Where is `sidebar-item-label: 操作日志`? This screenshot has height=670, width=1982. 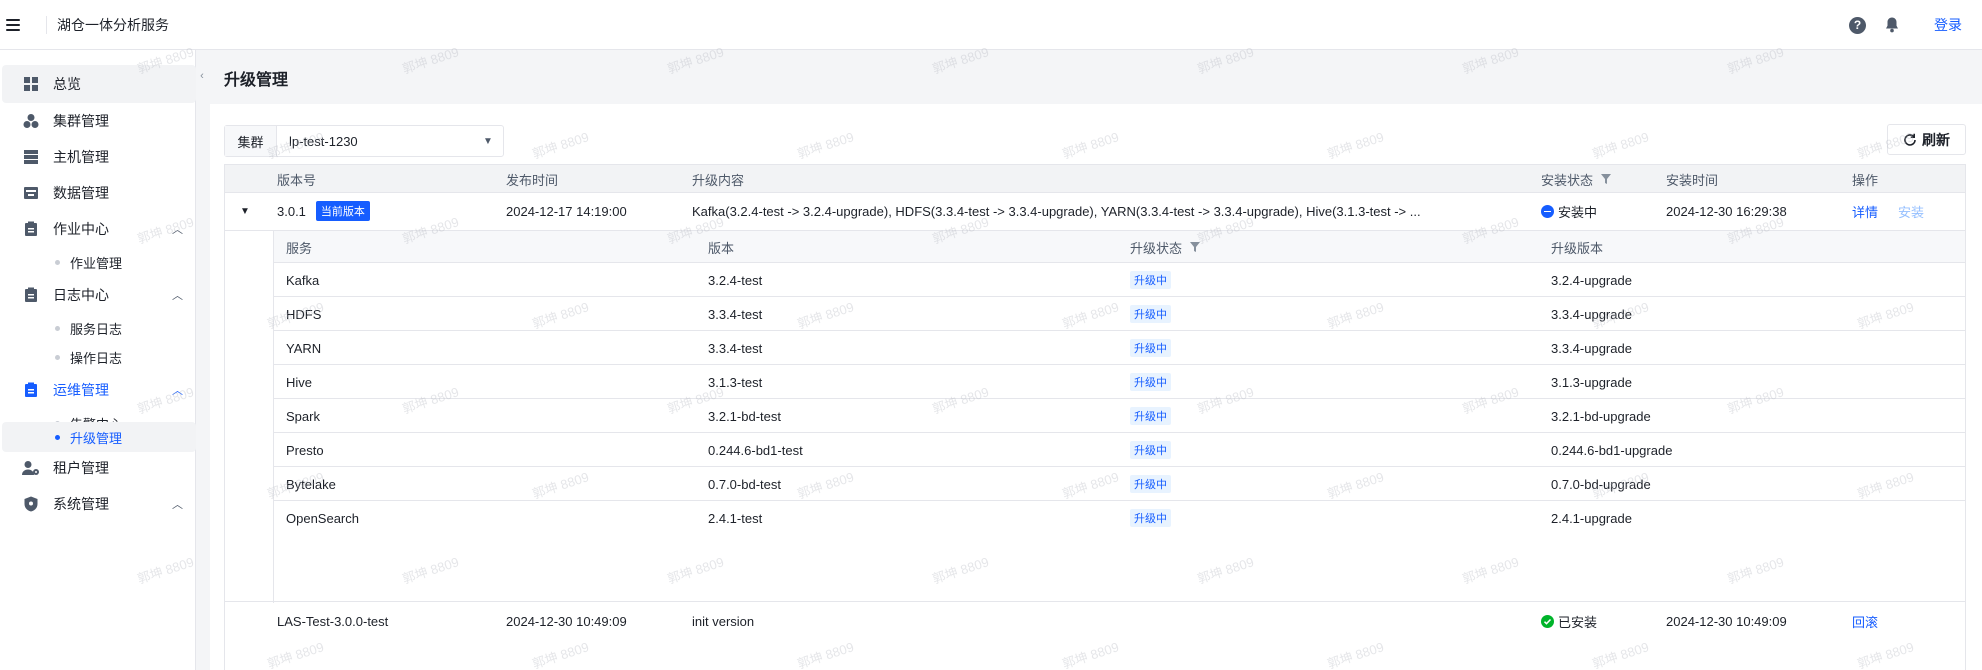
sidebar-item-label: 操作日志 is located at coordinates (96, 358).